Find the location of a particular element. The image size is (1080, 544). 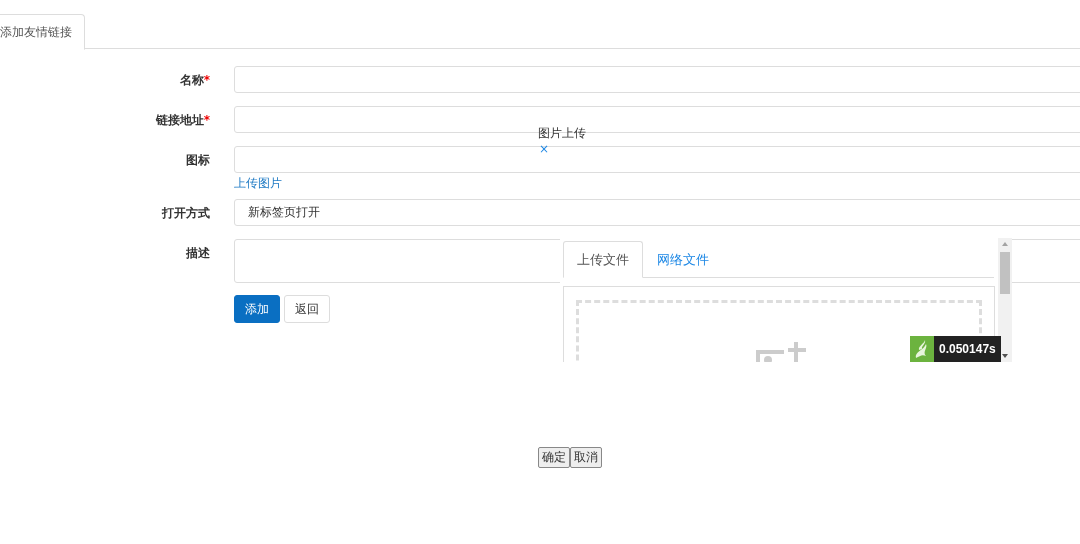

cancel-button: 取消 is located at coordinates (586, 457).